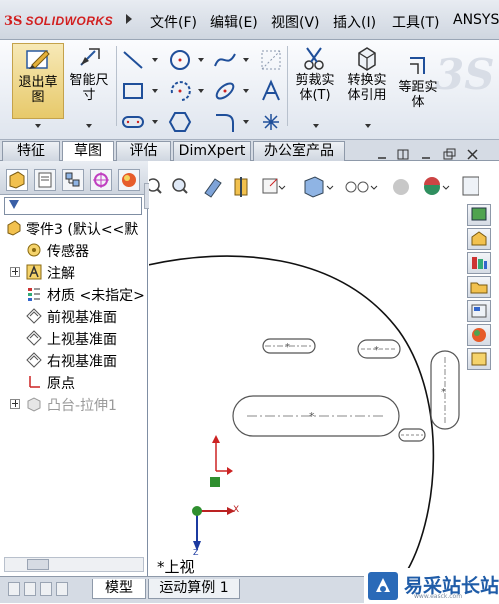  Describe the element at coordinates (73, 316) in the screenshot. I see `tree-item-front-plane: 前视基准面` at that location.